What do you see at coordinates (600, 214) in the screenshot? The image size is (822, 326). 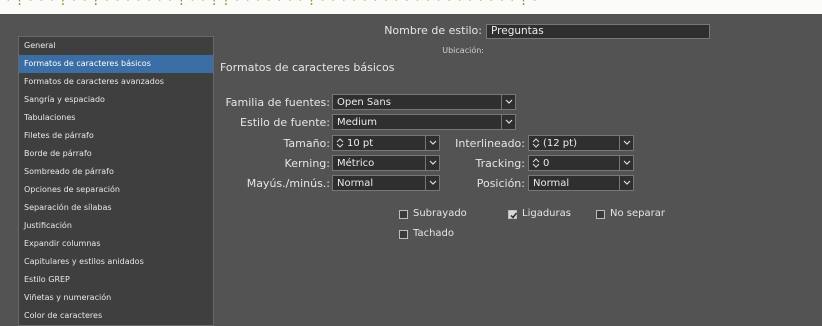 I see `no-break-checkbox` at bounding box center [600, 214].